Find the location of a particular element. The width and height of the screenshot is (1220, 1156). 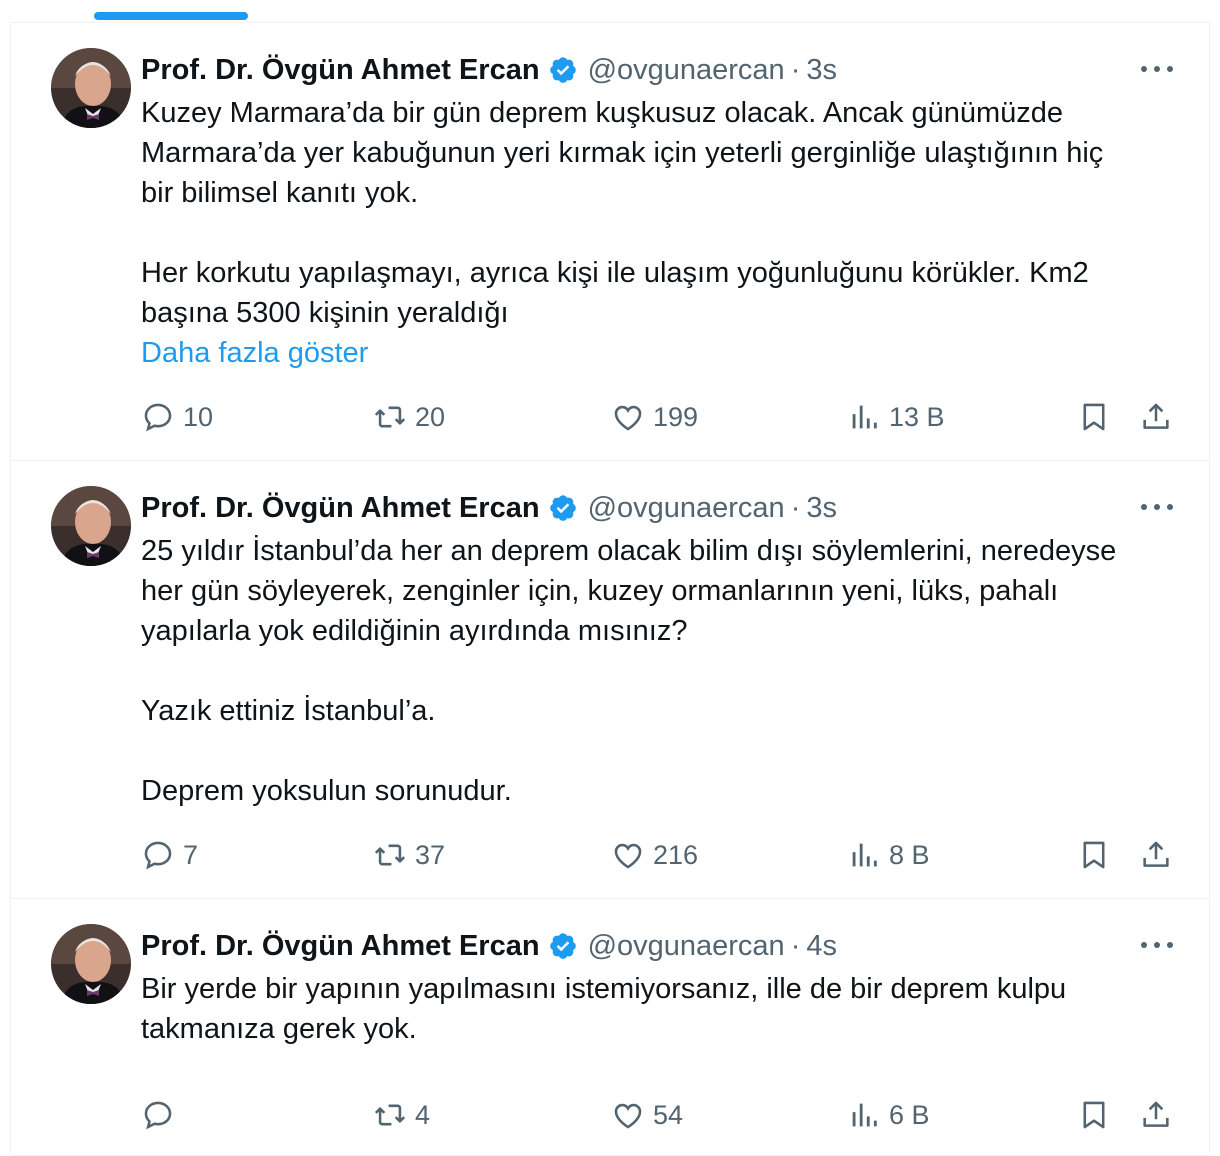

like-button: 216 is located at coordinates (654, 855).